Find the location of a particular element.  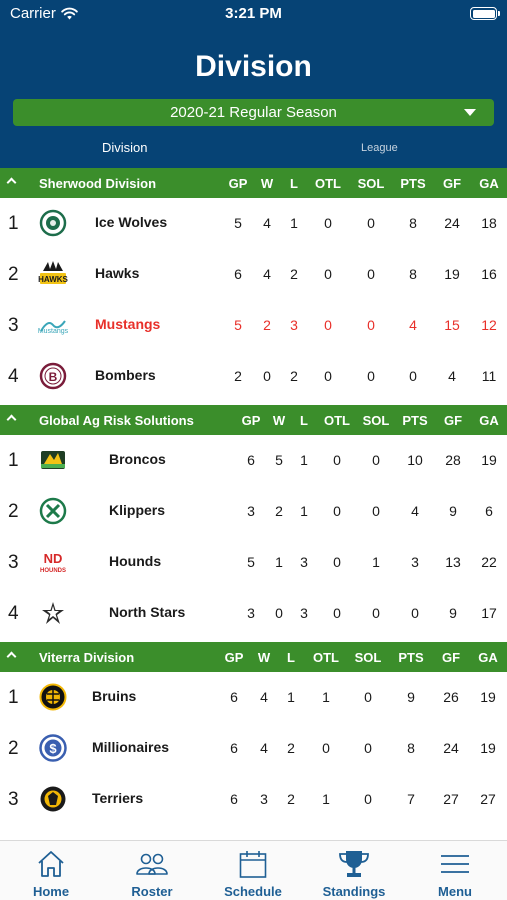

team-name: North Stars is located at coordinates (147, 612).